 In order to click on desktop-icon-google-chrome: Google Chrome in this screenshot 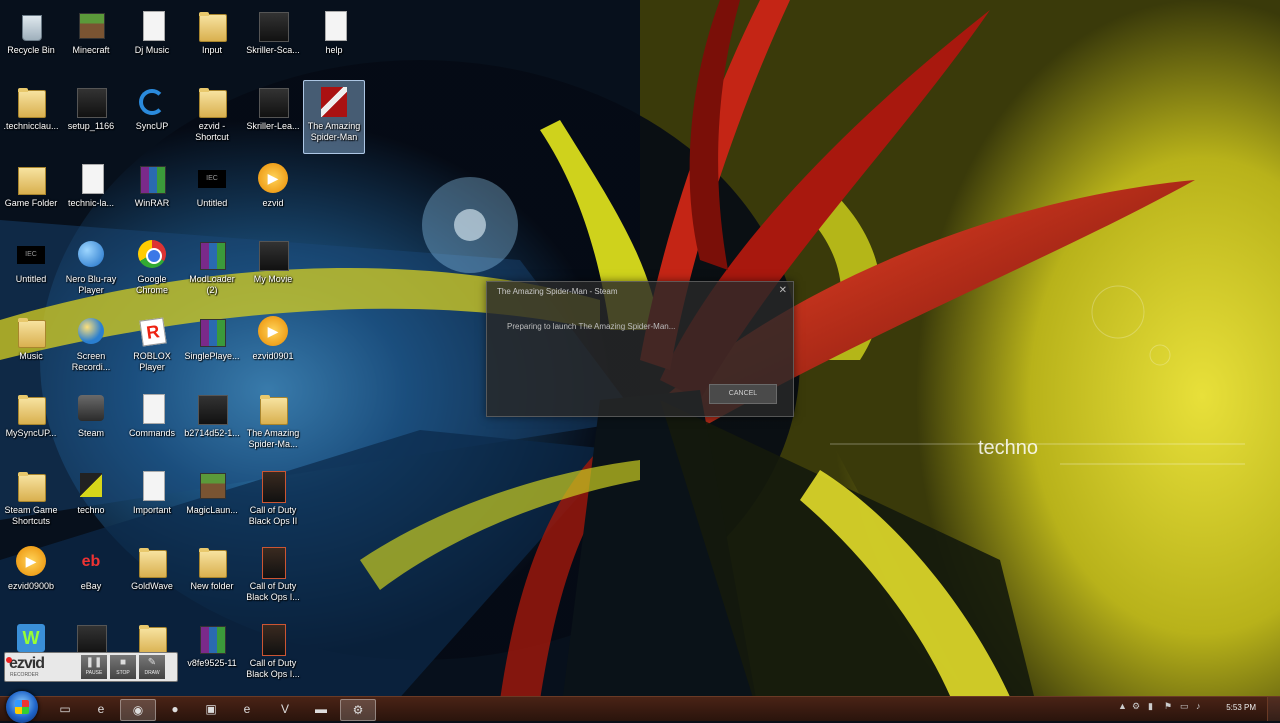, I will do `click(152, 270)`.